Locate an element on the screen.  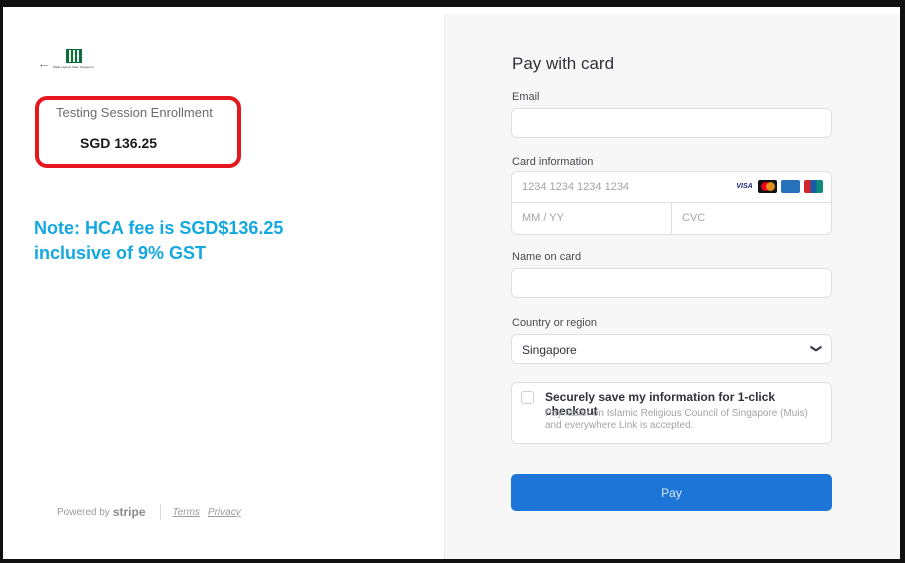
amex-icon is located at coordinates (790, 186).